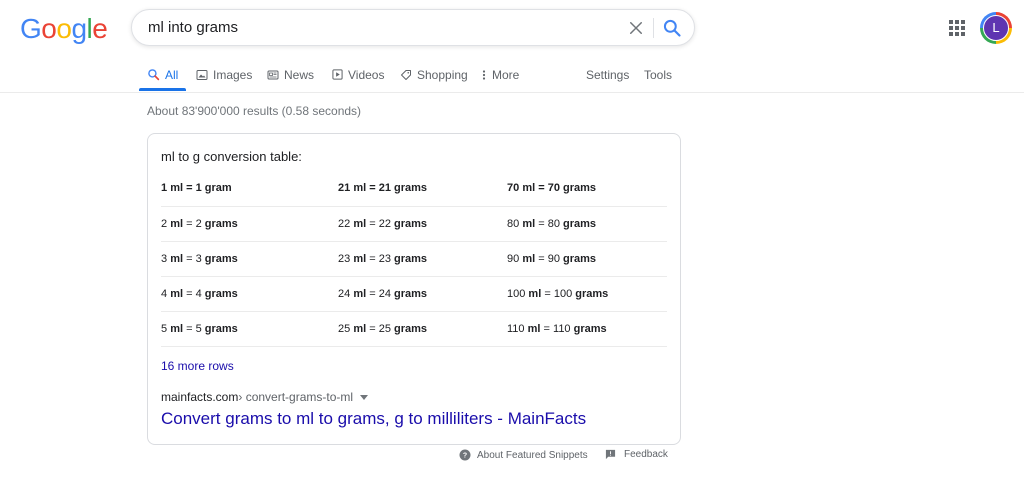 Image resolution: width=1024 pixels, height=483 pixels. I want to click on tab-videos: Videos, so click(358, 74).